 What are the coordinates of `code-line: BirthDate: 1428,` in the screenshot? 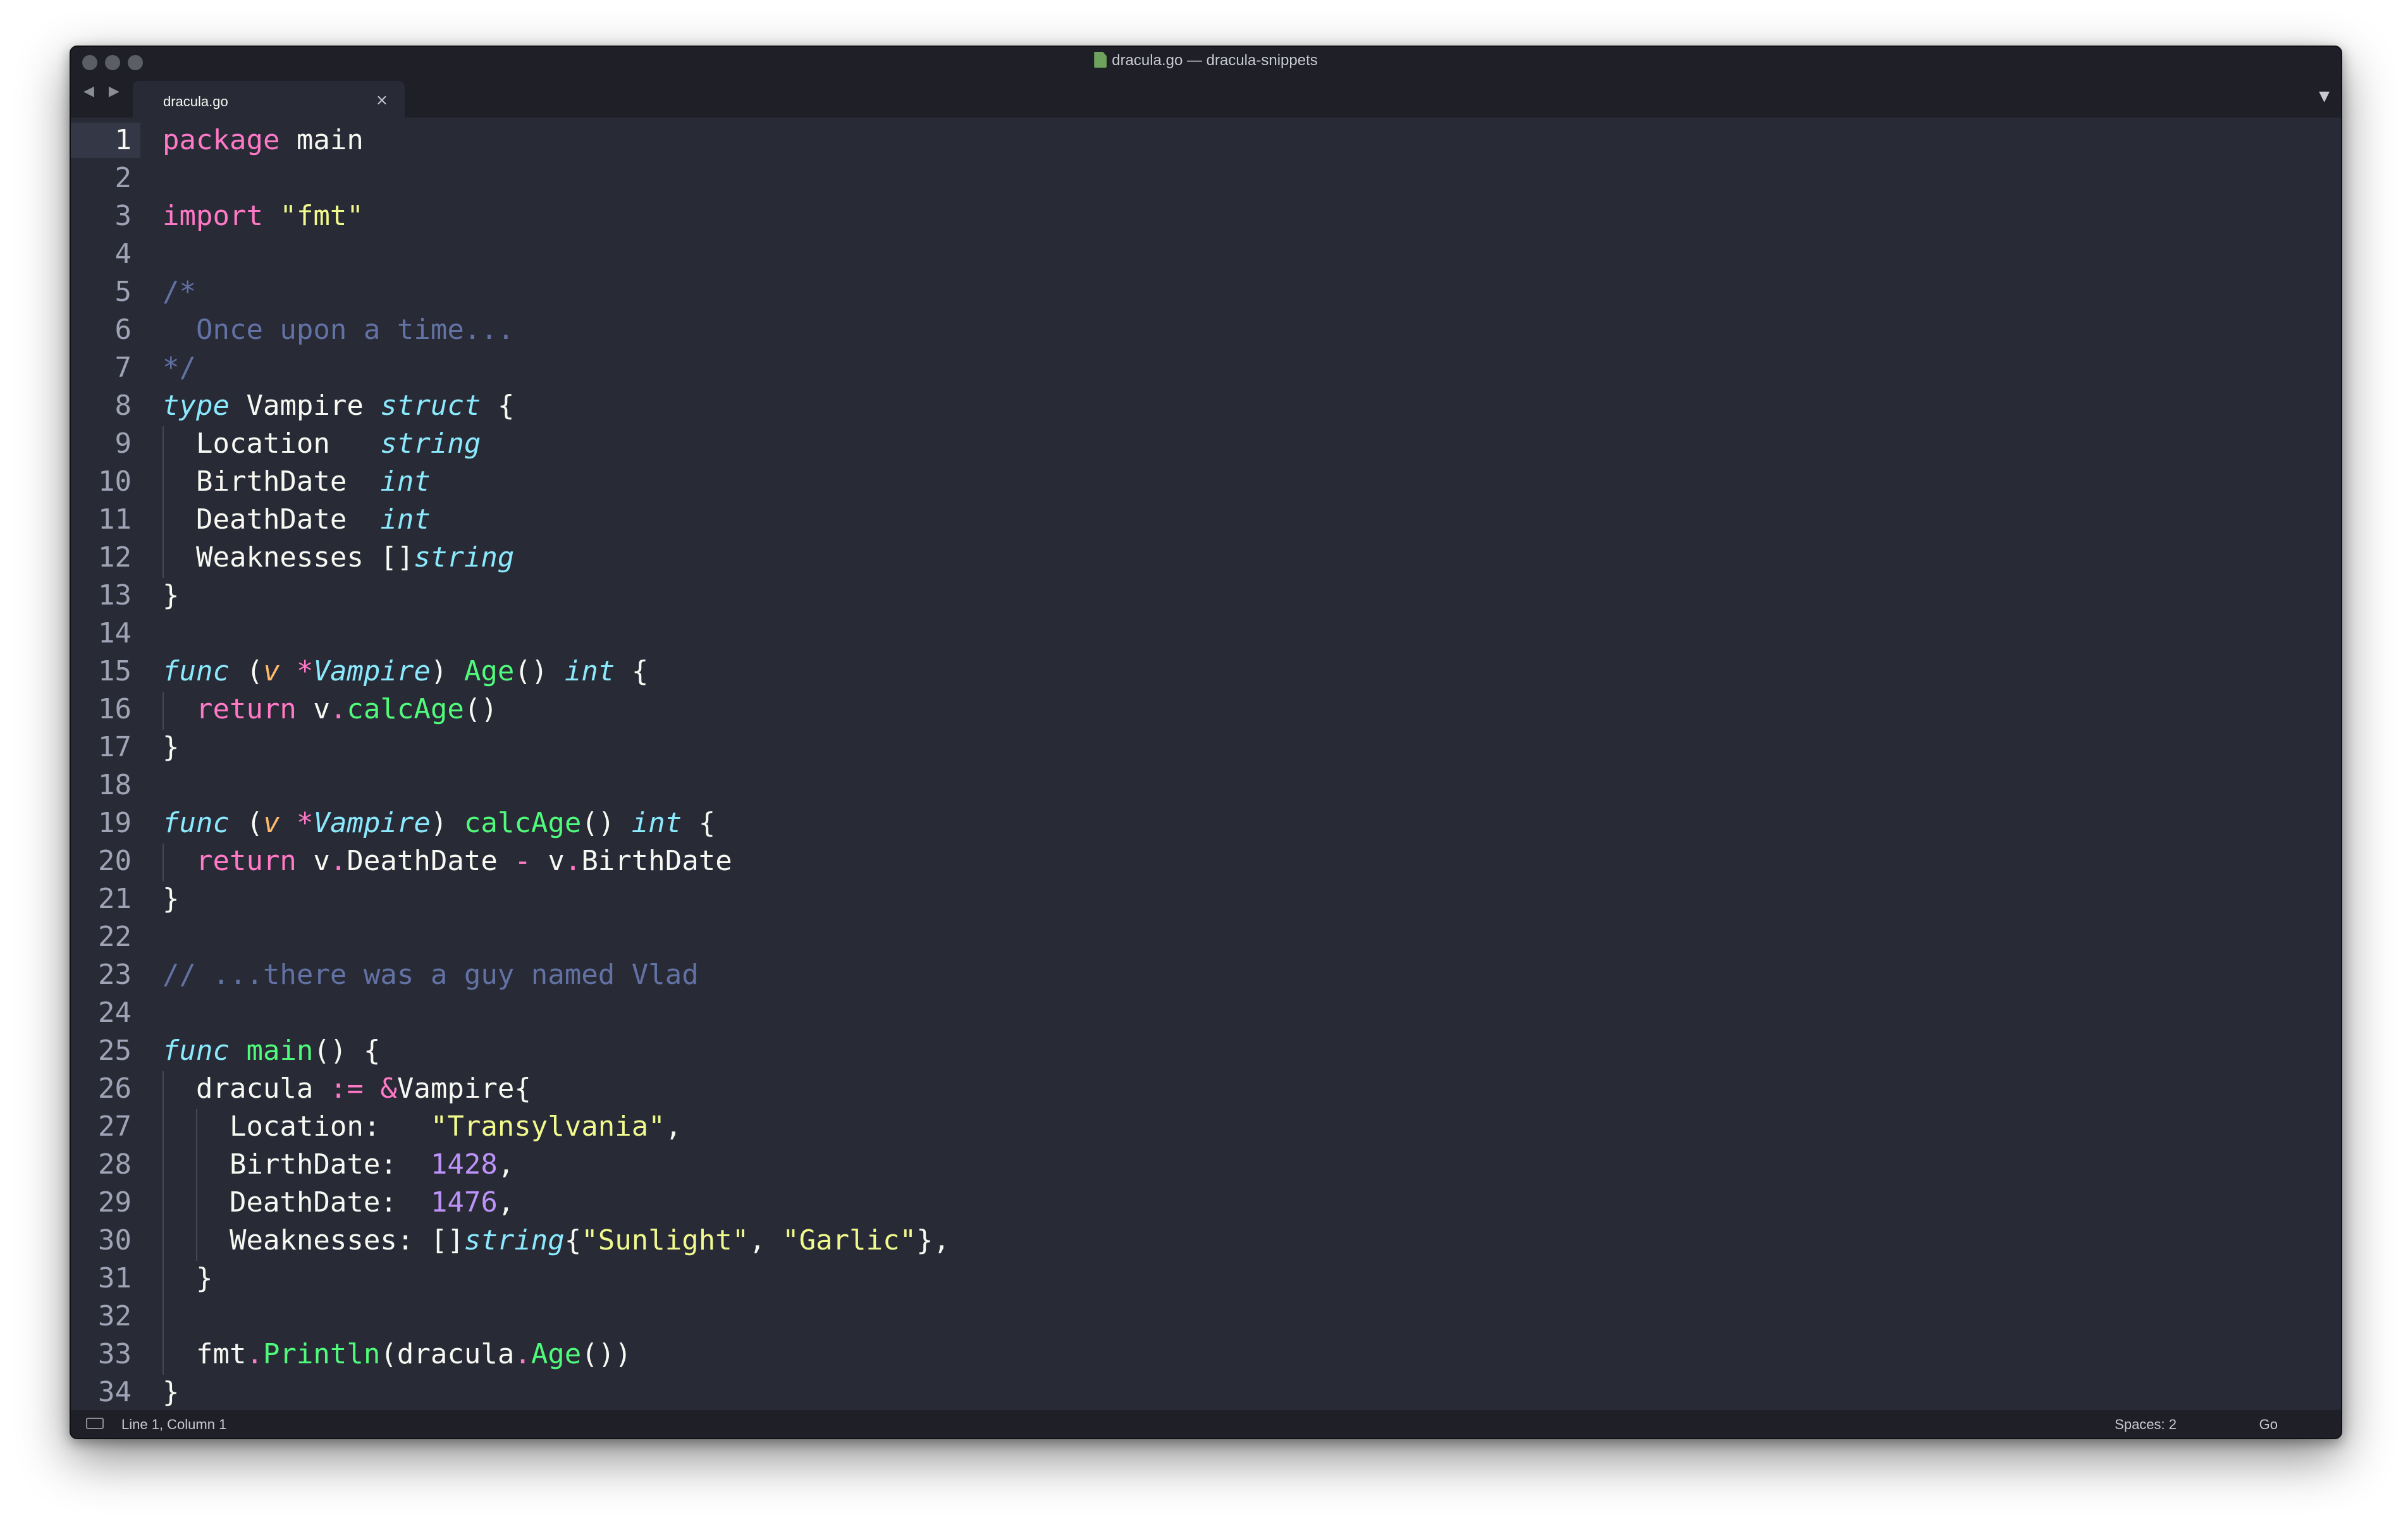 It's located at (338, 1164).